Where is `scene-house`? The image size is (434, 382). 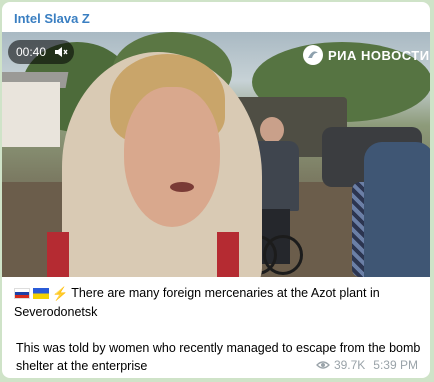 scene-house is located at coordinates (31, 114).